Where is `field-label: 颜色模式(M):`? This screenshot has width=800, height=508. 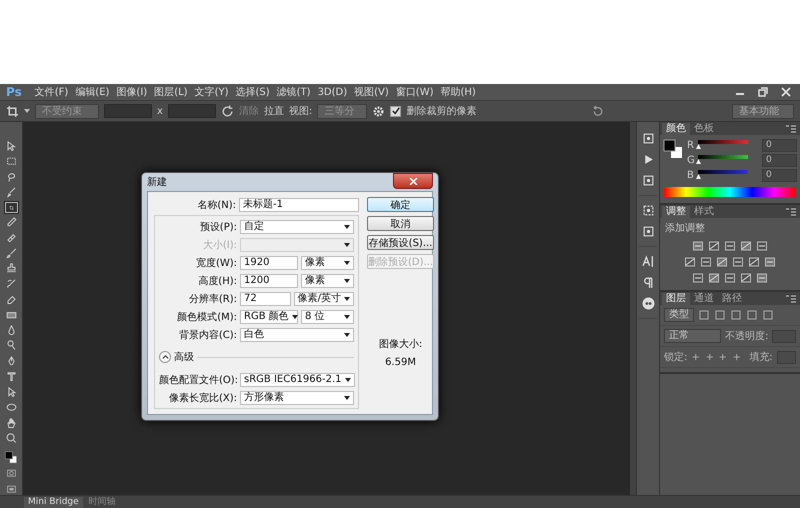
field-label: 颜色模式(M): is located at coordinates (206, 317).